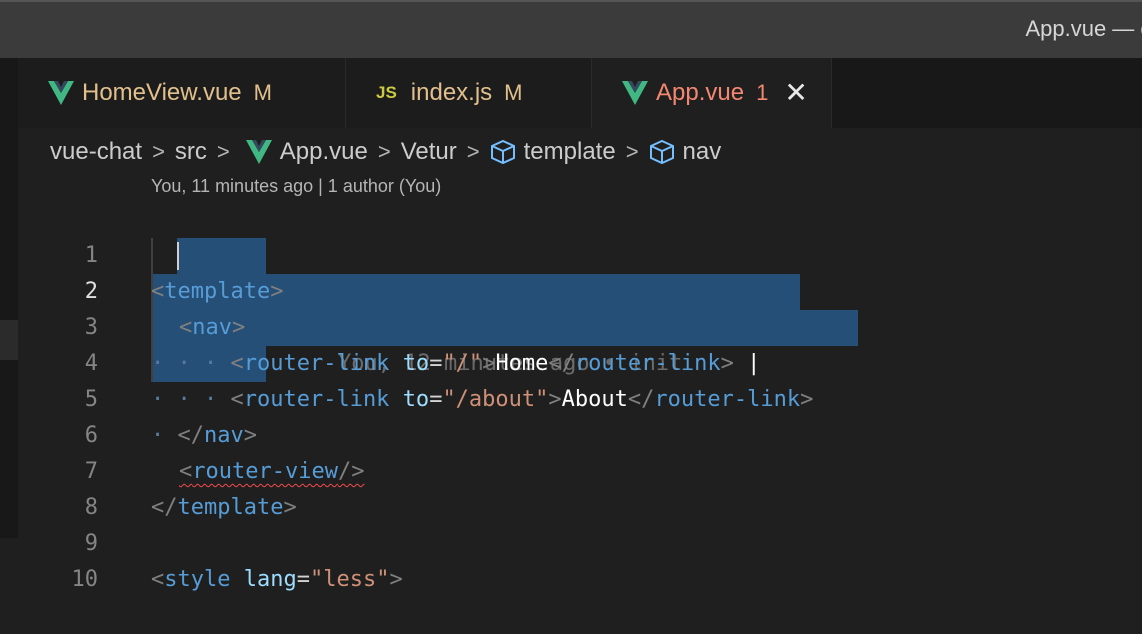 The image size is (1142, 634). What do you see at coordinates (178, 256) in the screenshot?
I see `text-cursor` at bounding box center [178, 256].